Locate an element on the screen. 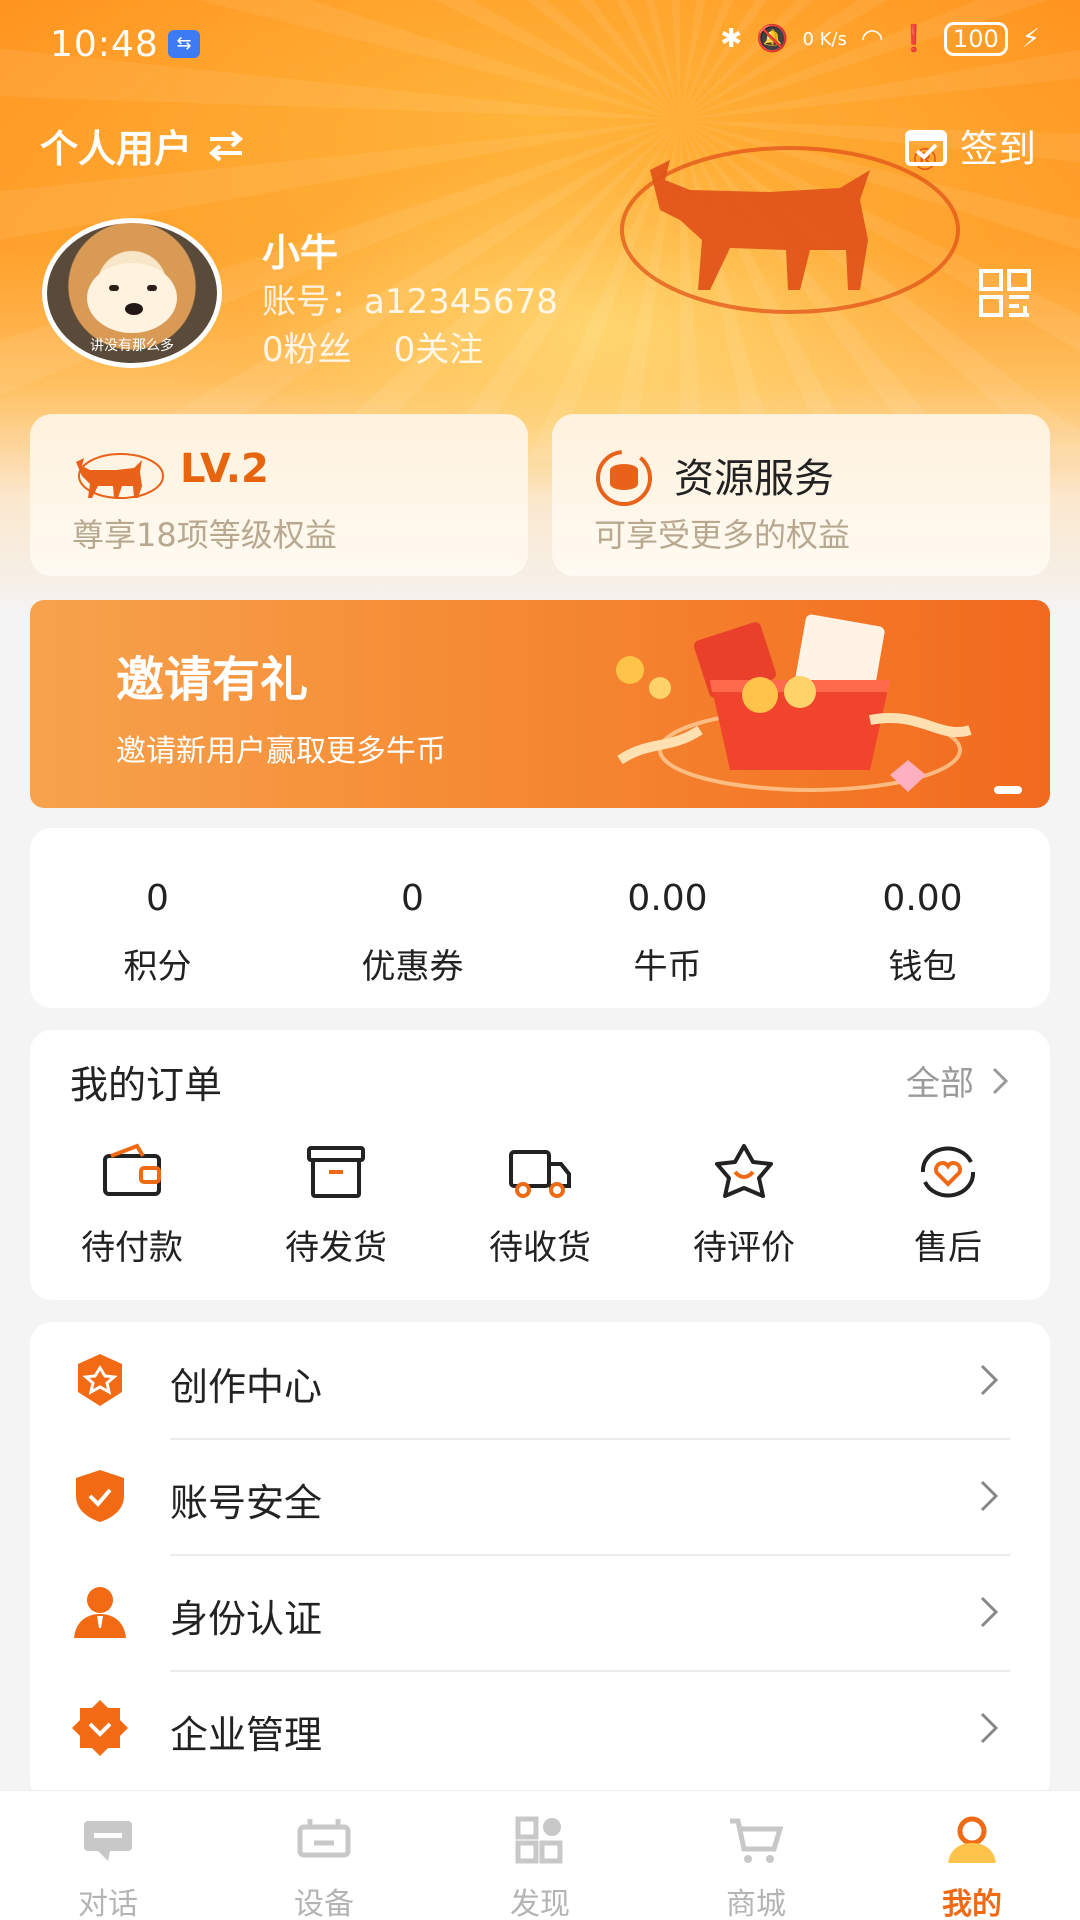 Image resolution: width=1080 pixels, height=1920 pixels. stat-wallet: 0.00 钱包 is located at coordinates (922, 918).